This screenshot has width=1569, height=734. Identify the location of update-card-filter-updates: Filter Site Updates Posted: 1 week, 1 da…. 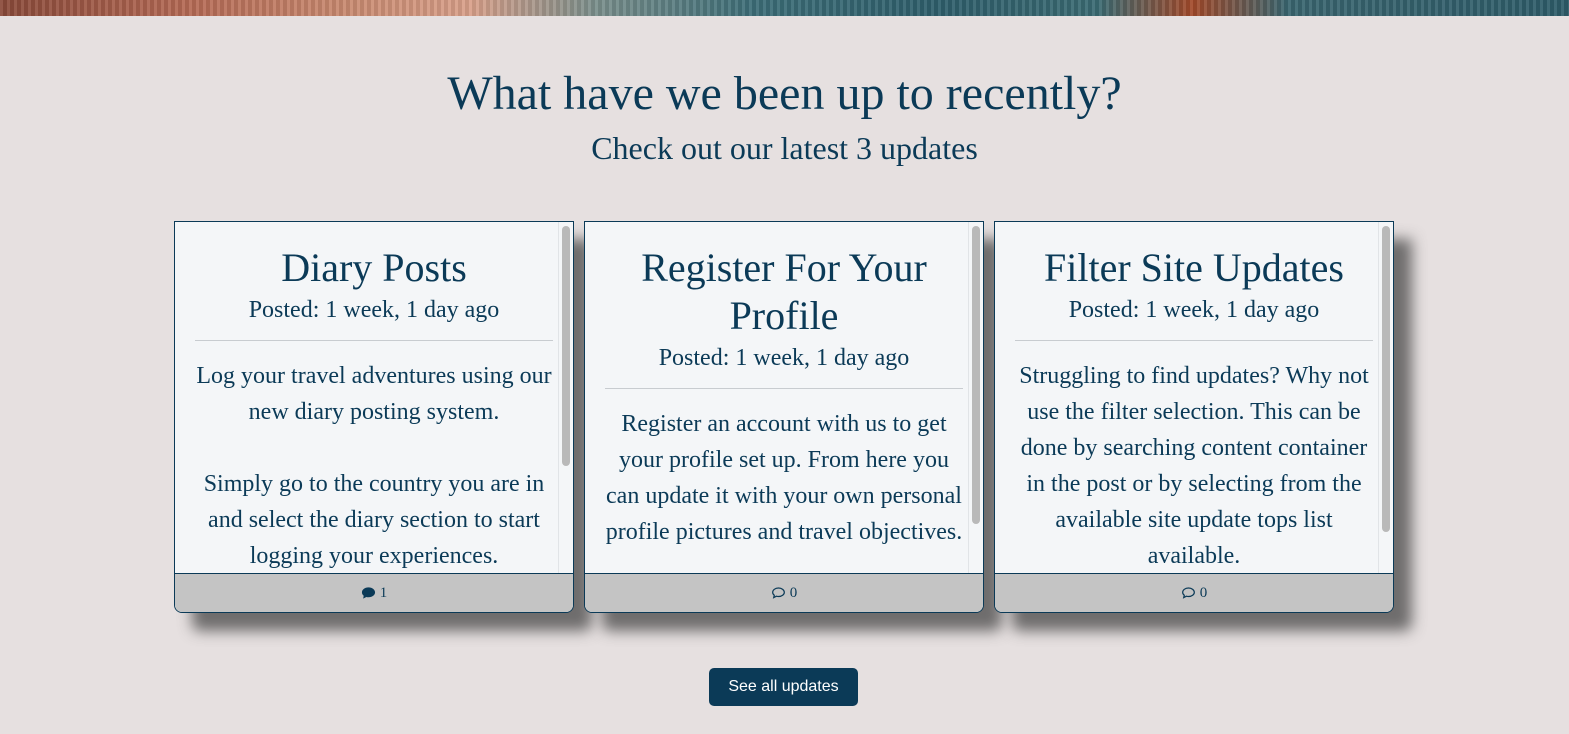
(1194, 417).